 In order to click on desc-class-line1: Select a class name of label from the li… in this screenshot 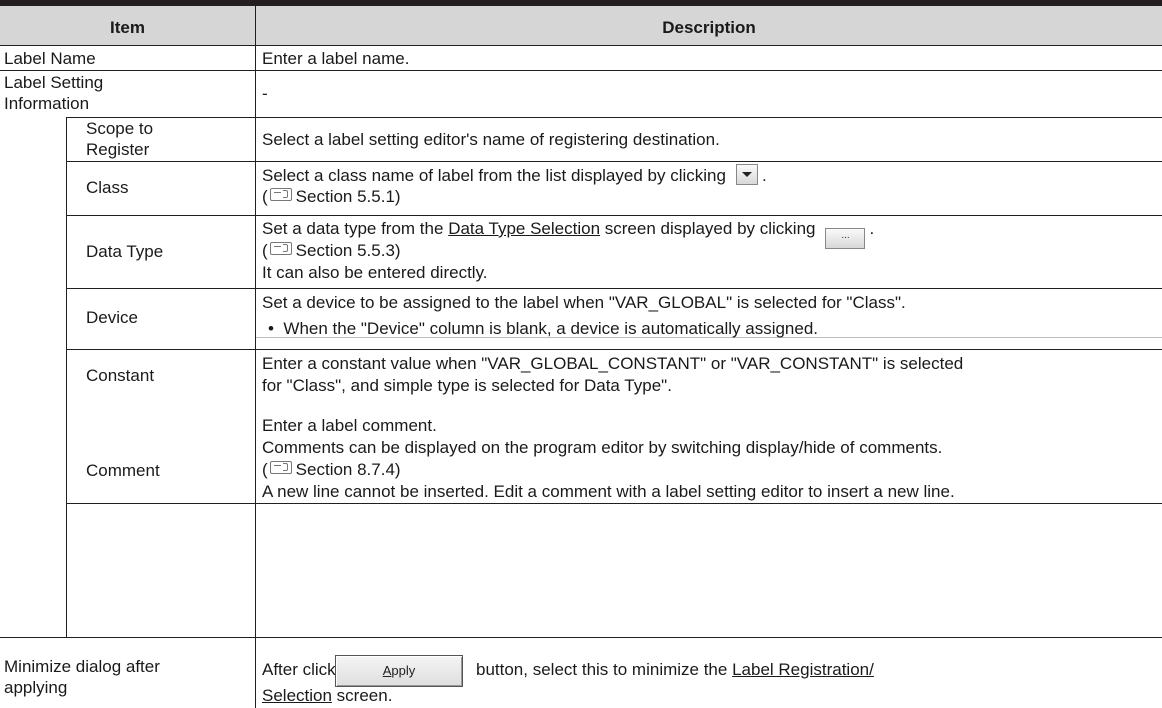, I will do `click(514, 175)`.